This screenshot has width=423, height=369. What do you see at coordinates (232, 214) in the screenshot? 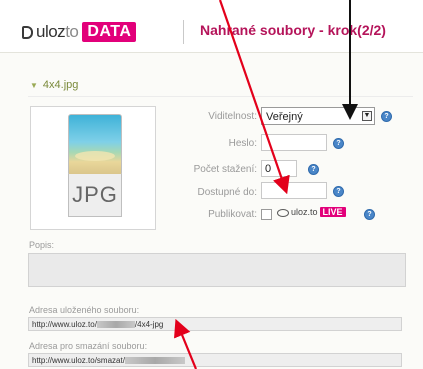
I see `publish-label: Publikovat:` at bounding box center [232, 214].